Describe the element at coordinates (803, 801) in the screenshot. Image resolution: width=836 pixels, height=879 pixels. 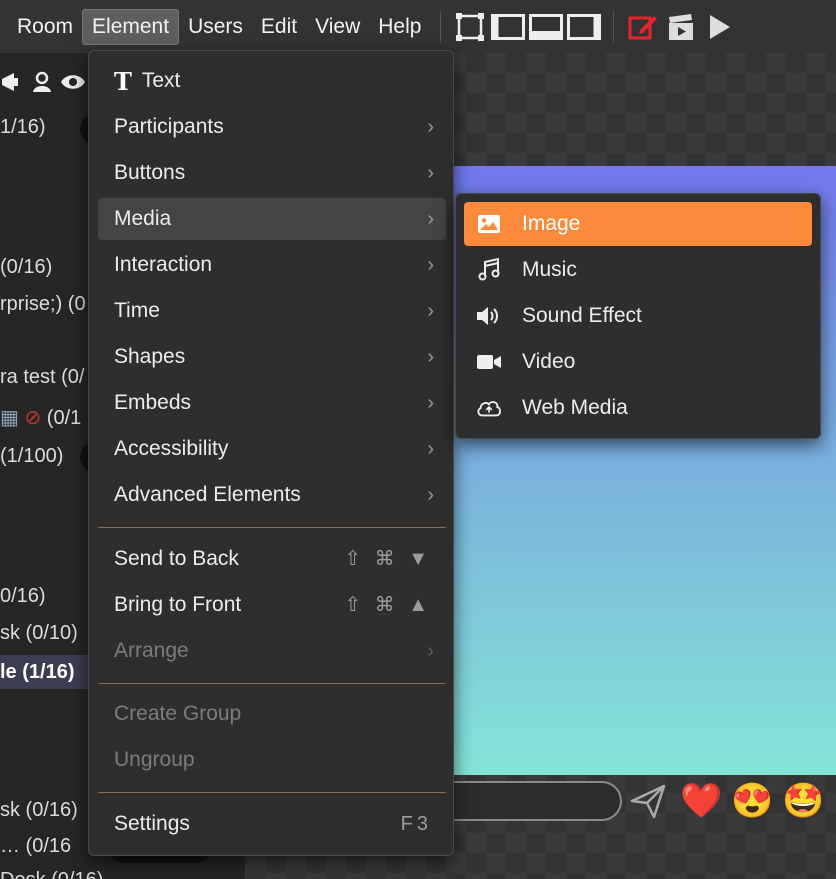
I see `star-struck-emoji-button: 🤩` at that location.